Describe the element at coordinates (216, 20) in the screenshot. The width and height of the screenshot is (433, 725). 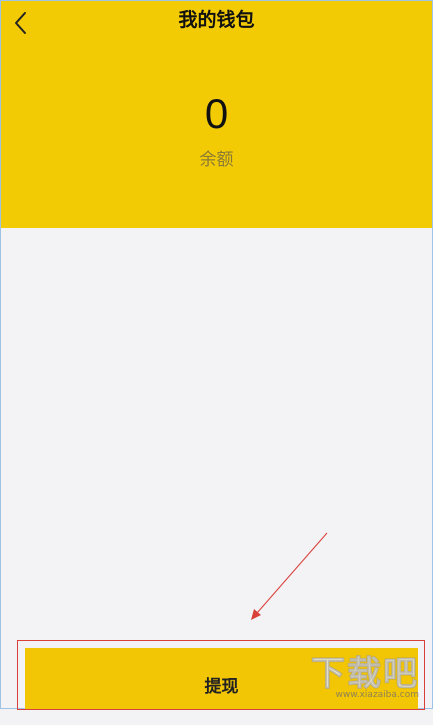
I see `page-title: 我的钱包` at that location.